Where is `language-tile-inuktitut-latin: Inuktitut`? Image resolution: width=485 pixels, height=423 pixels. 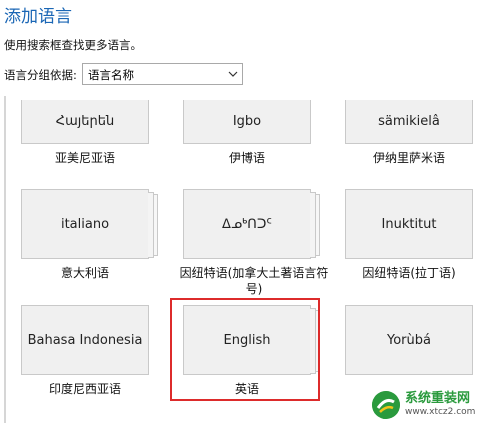
language-tile-inuktitut-latin: Inuktitut is located at coordinates (409, 224).